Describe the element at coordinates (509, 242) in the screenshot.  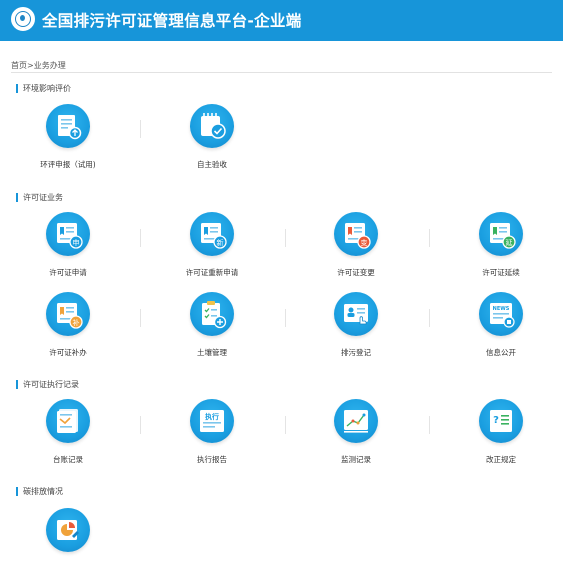
I see `badge-text: 延` at that location.